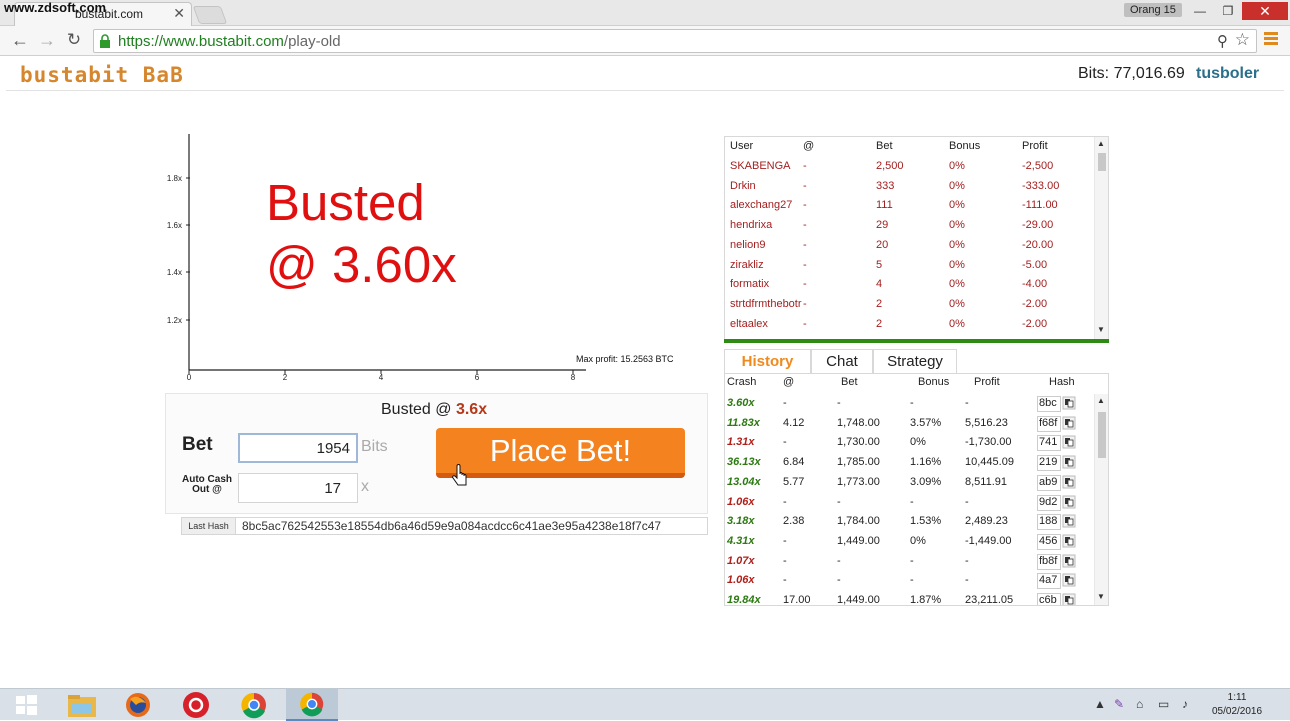 Image resolution: width=1290 pixels, height=721 pixels. What do you see at coordinates (1242, 40) in the screenshot?
I see `bookmark-star-icon: ☆` at bounding box center [1242, 40].